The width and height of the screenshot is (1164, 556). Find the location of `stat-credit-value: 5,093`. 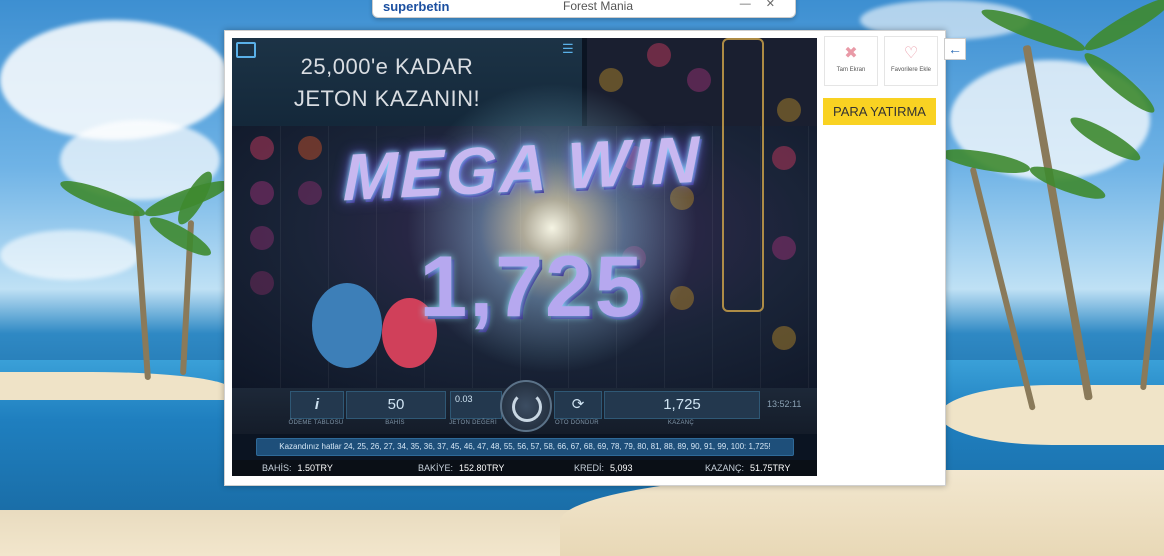

stat-credit-value: 5,093 is located at coordinates (621, 468).